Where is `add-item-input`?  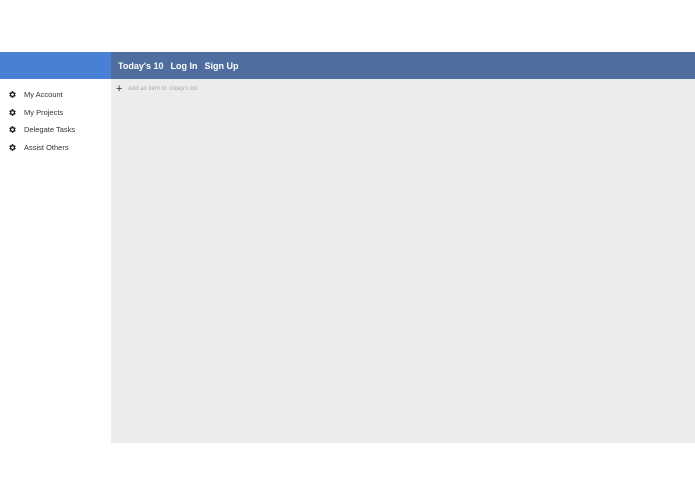
add-item-input is located at coordinates (228, 89).